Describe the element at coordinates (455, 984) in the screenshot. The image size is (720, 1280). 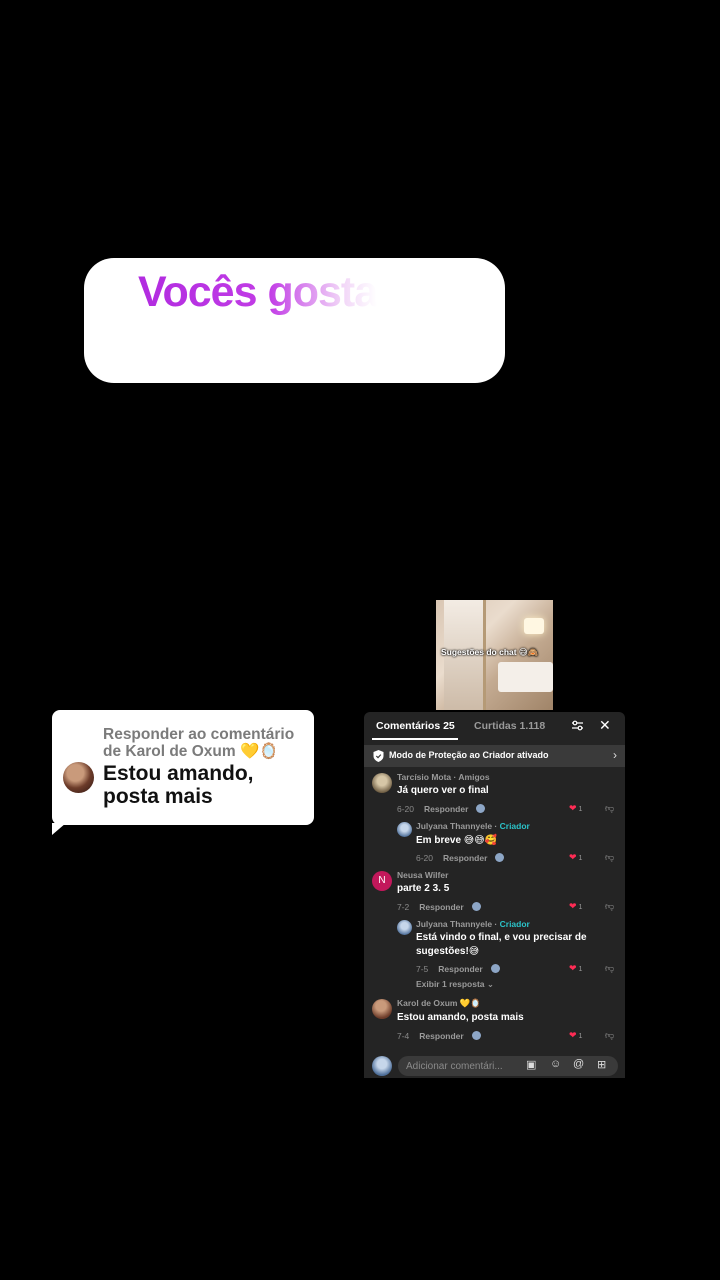
I see `view-replies-button: Exibir 1 resposta ⌄` at that location.